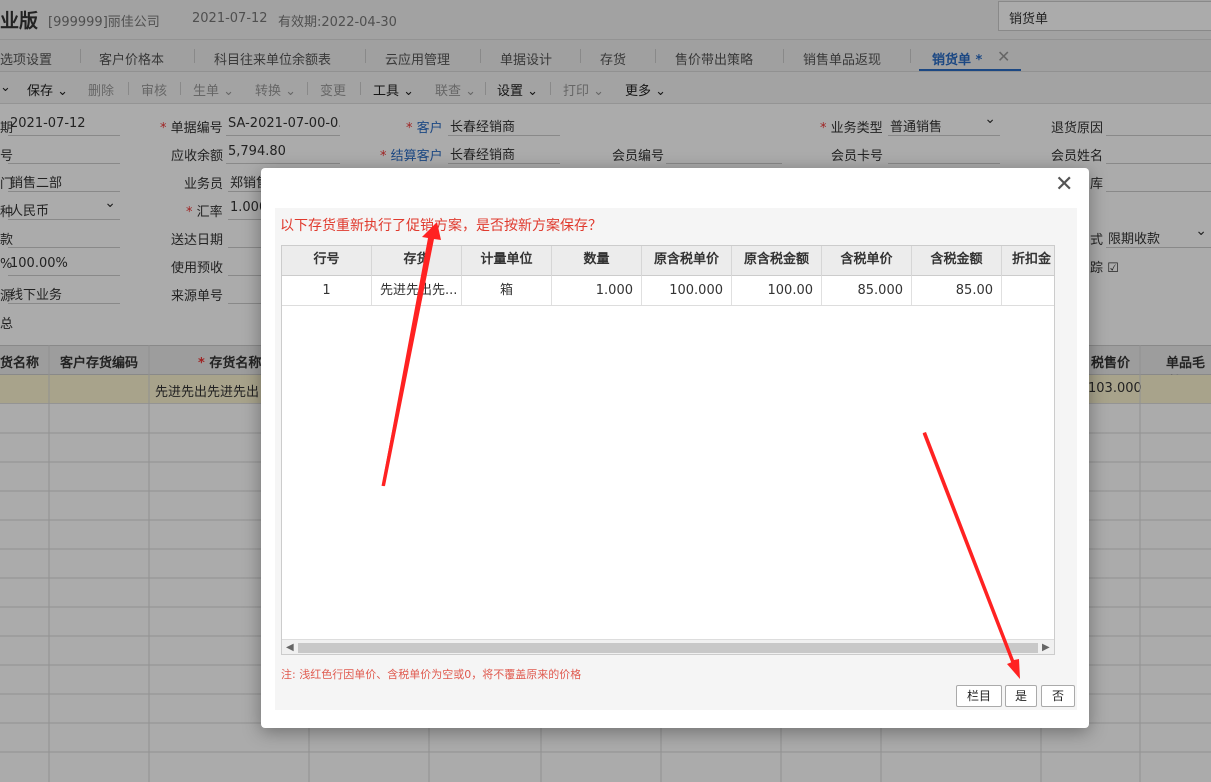 This screenshot has height=782, width=1211. What do you see at coordinates (417, 261) in the screenshot?
I see `col-item: 存货` at bounding box center [417, 261].